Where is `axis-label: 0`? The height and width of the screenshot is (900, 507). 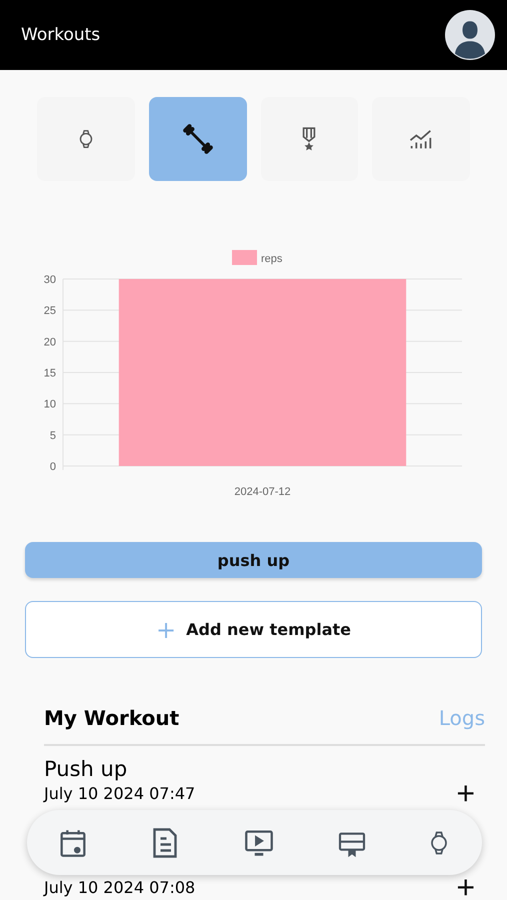 axis-label: 0 is located at coordinates (53, 467).